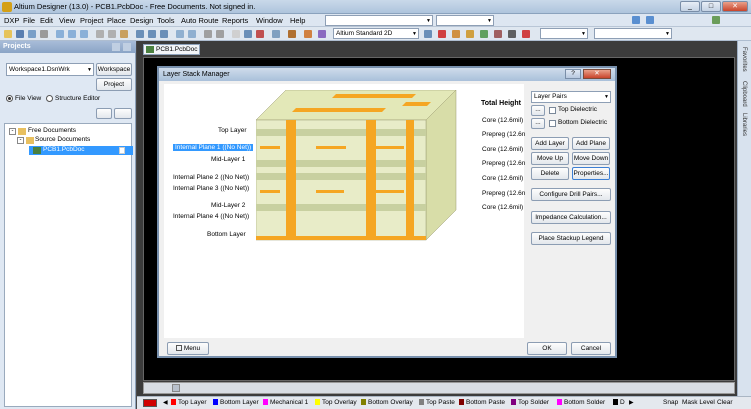  Describe the element at coordinates (547, 348) in the screenshot. I see `ok-button: OK` at that location.